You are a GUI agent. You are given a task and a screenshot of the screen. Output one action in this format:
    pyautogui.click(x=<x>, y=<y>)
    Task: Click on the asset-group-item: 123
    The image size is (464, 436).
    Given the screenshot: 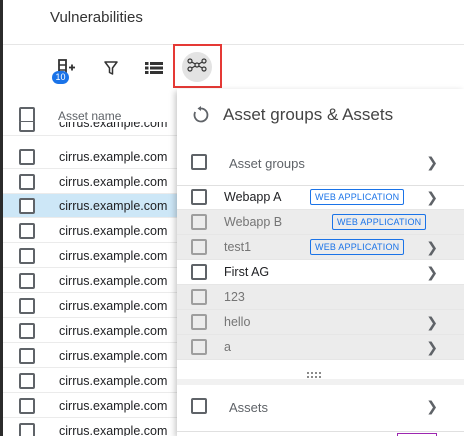 What is the action you would take?
    pyautogui.click(x=320, y=297)
    